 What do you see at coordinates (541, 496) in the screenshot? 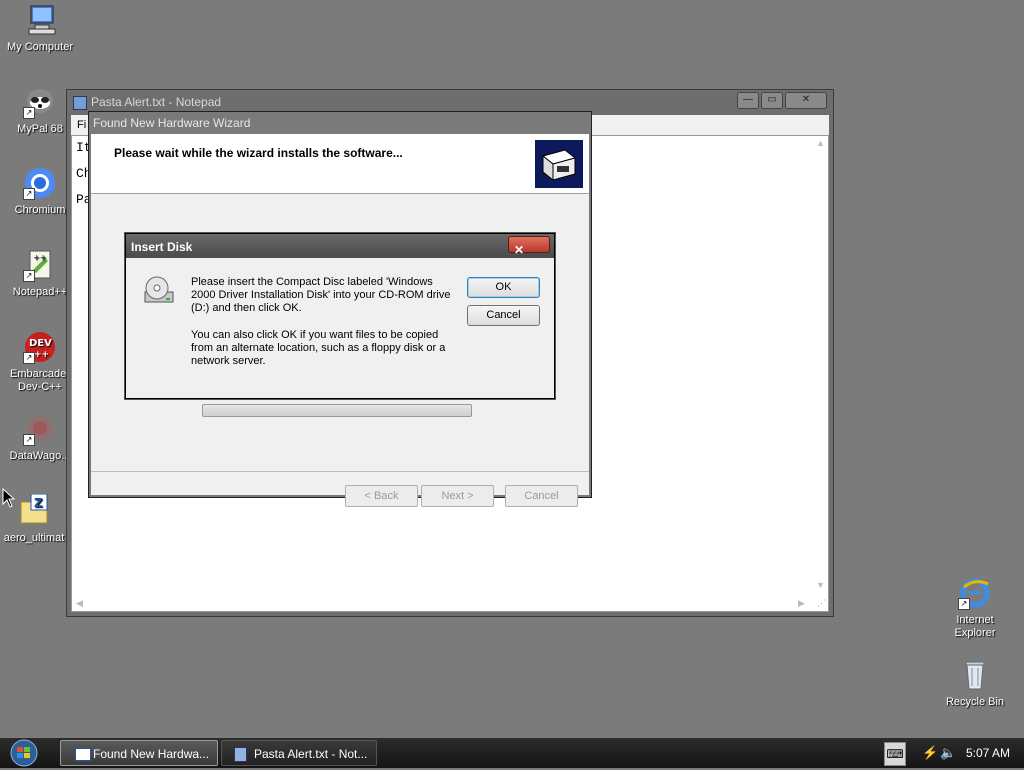
I see `wizard-cancel-button: Cancel` at bounding box center [541, 496].